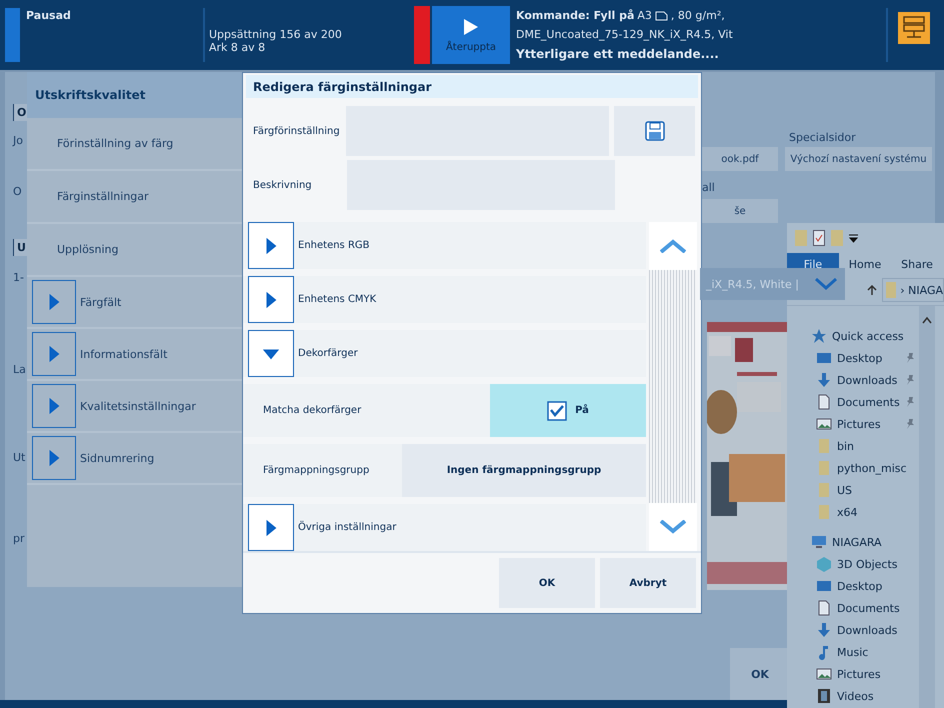 The image size is (944, 708). What do you see at coordinates (819, 336) in the screenshot?
I see `star-icon` at bounding box center [819, 336].